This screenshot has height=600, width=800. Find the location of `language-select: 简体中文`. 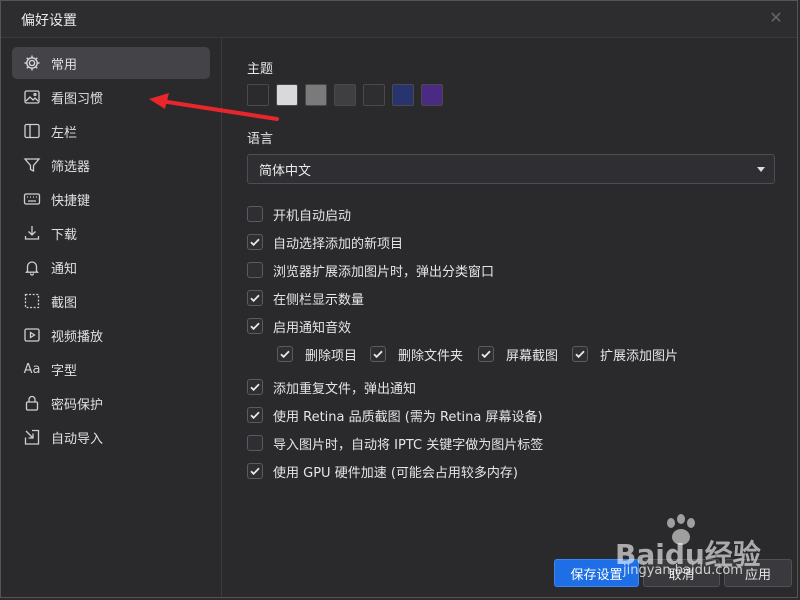

language-select: 简体中文 is located at coordinates (511, 169).